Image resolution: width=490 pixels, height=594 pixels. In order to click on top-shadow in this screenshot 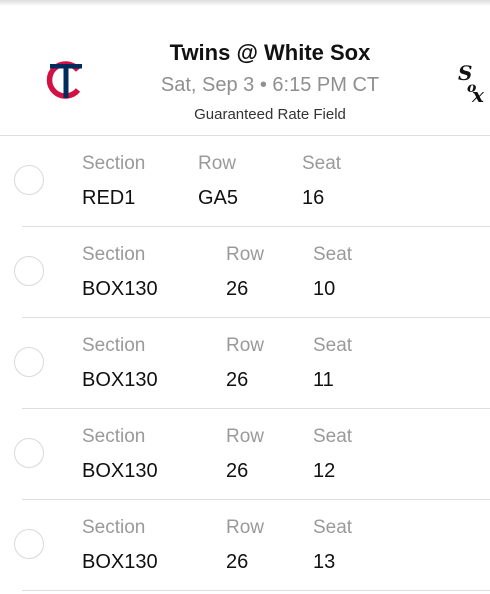, I will do `click(245, 3)`.